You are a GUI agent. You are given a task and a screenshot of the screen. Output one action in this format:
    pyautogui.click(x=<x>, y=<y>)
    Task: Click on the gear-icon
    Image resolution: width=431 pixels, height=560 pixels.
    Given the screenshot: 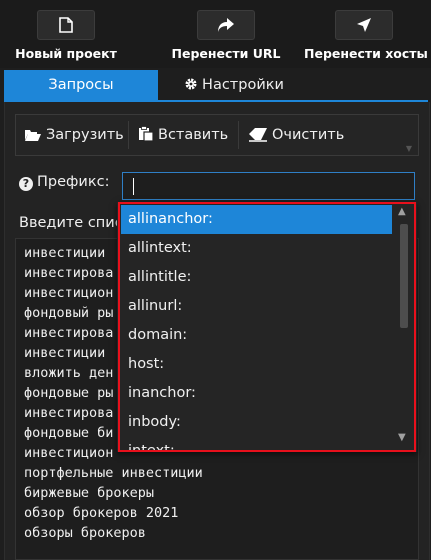 What is the action you would take?
    pyautogui.click(x=191, y=84)
    